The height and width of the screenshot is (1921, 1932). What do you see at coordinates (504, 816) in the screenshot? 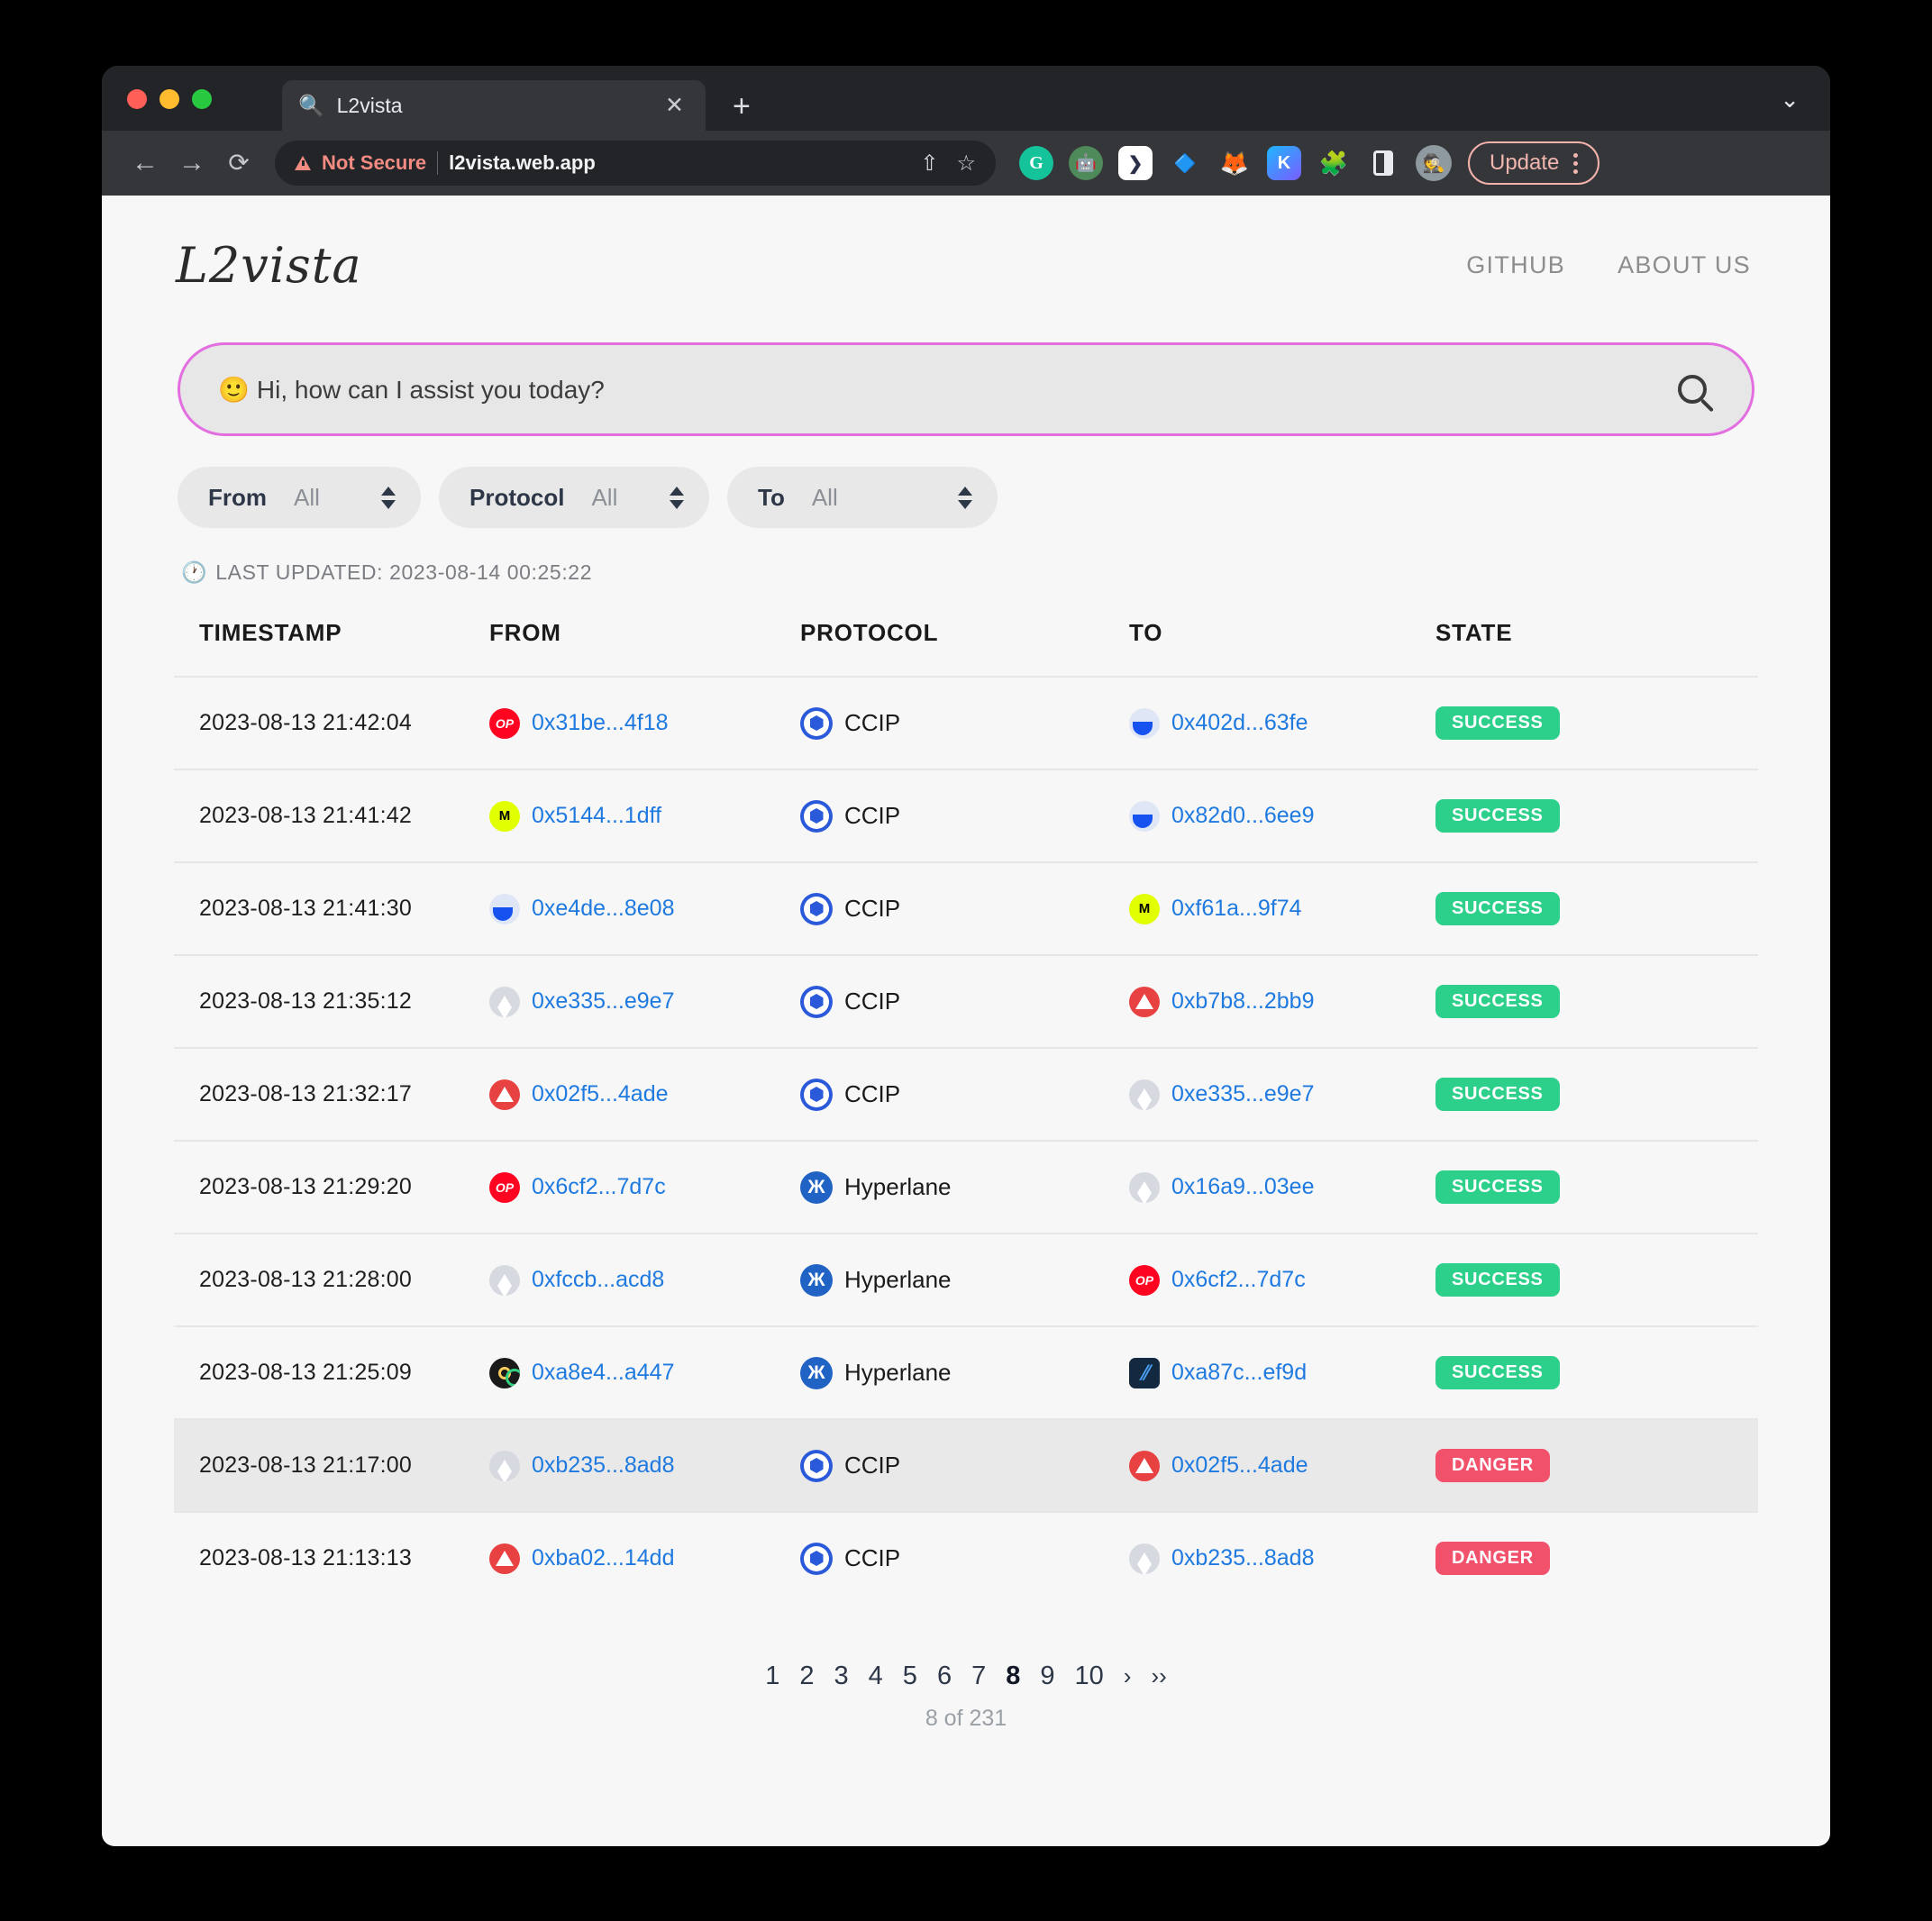
I see `moonbeam-chain-icon: M` at bounding box center [504, 816].